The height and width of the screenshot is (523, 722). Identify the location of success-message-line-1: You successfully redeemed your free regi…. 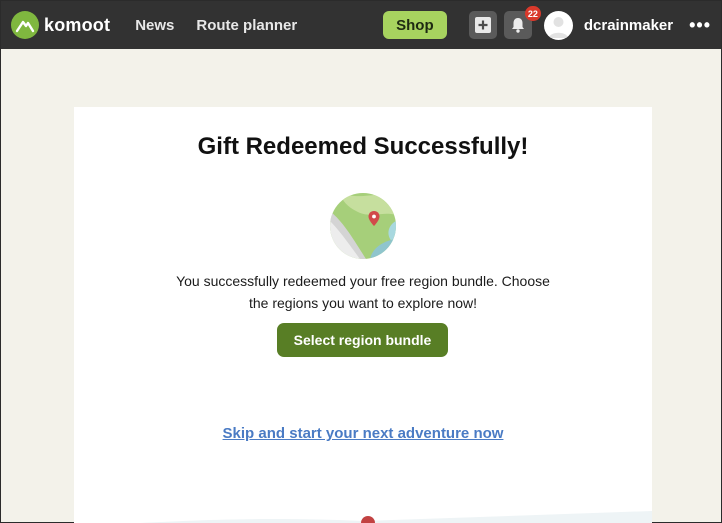
(363, 281).